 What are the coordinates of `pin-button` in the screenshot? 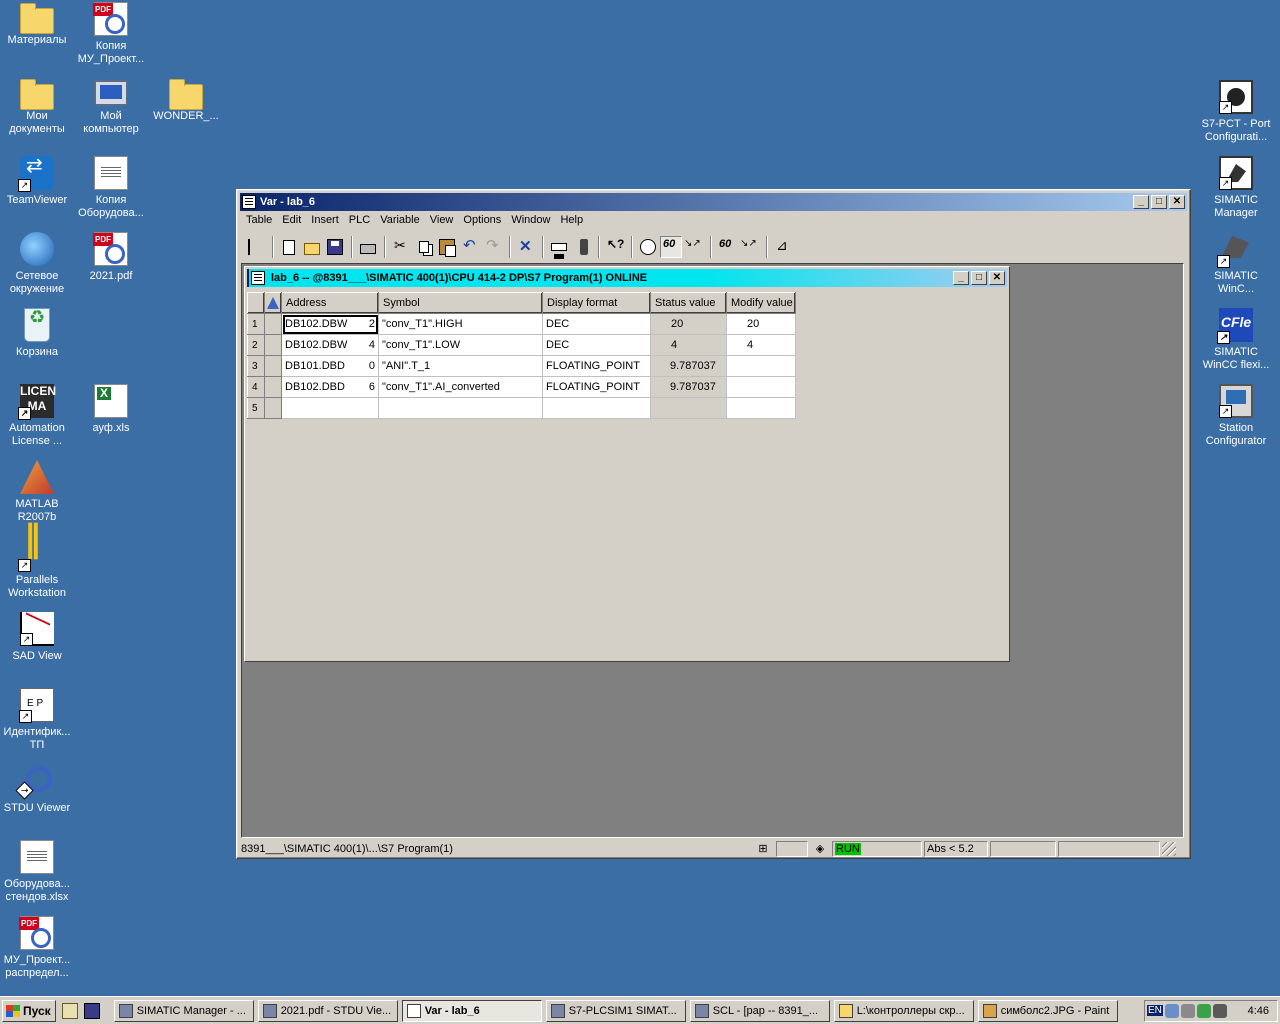 It's located at (256, 247).